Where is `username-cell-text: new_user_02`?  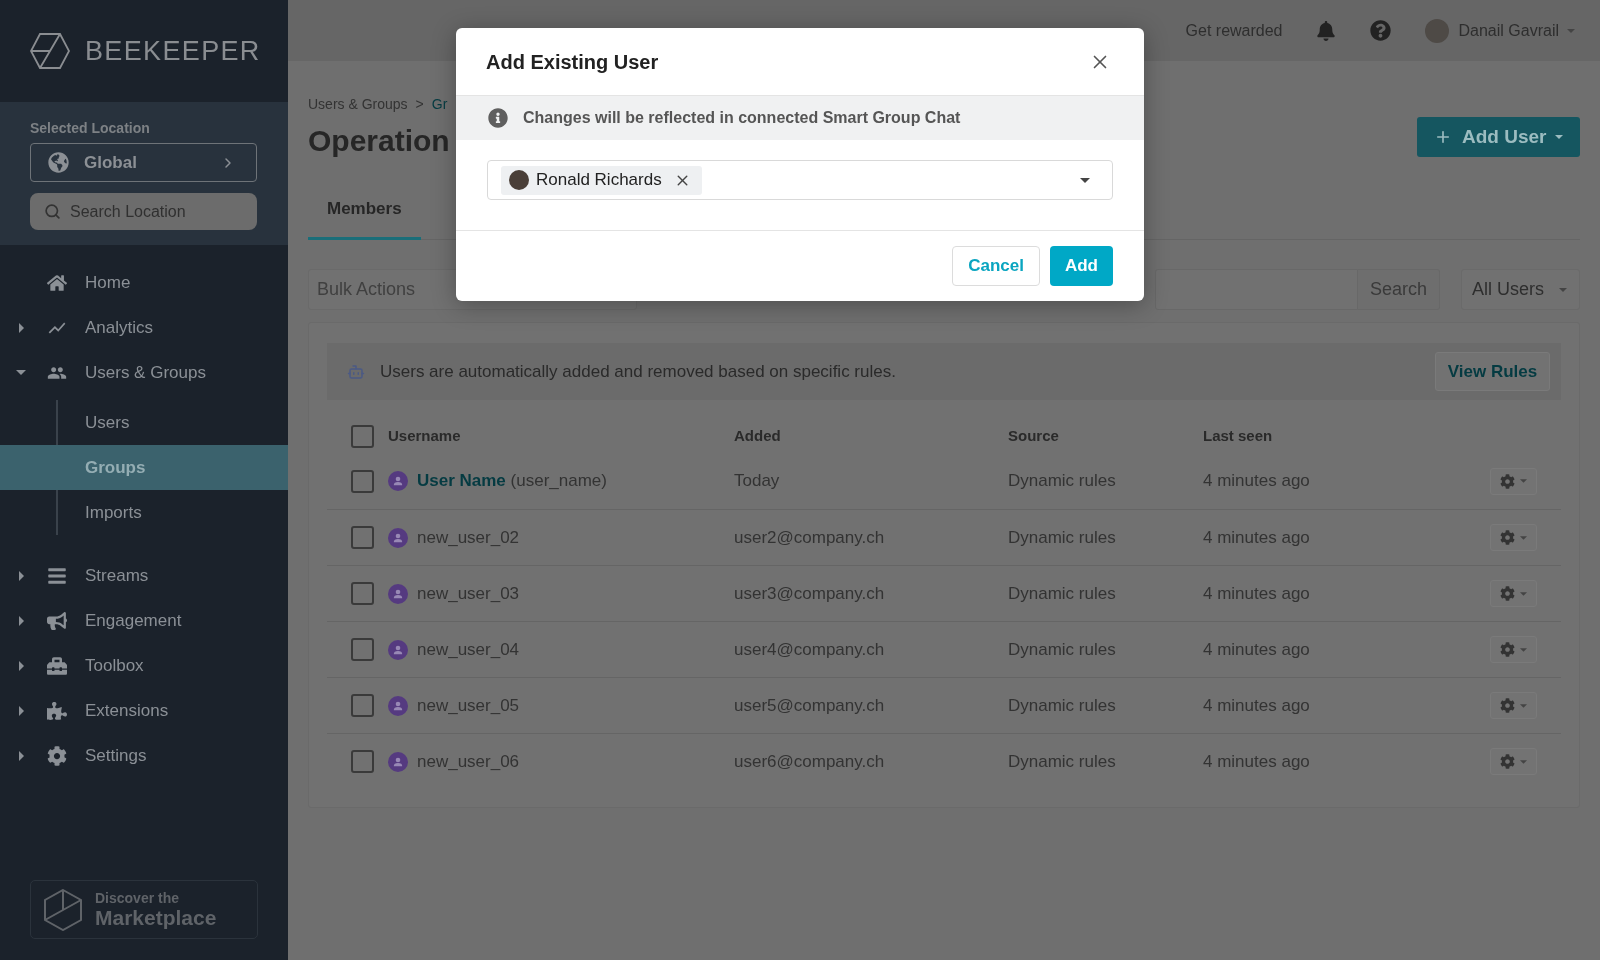
username-cell-text: new_user_02 is located at coordinates (468, 537).